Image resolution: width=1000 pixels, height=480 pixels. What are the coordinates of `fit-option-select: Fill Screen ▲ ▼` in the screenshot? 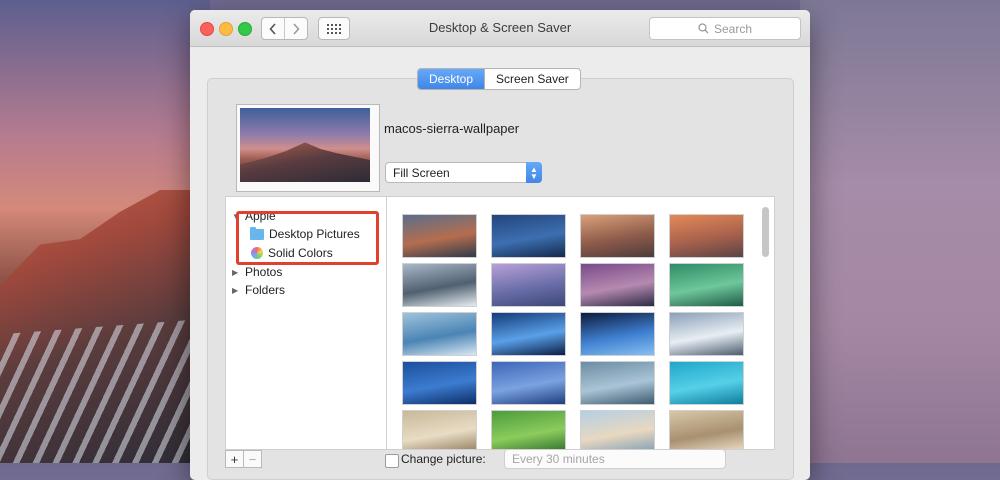 It's located at (463, 172).